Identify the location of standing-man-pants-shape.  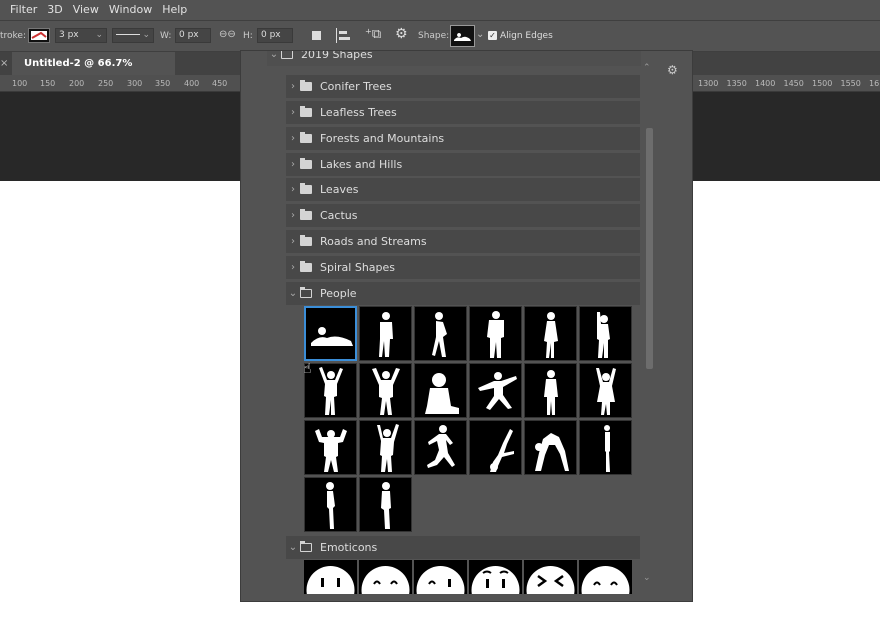
(495, 333).